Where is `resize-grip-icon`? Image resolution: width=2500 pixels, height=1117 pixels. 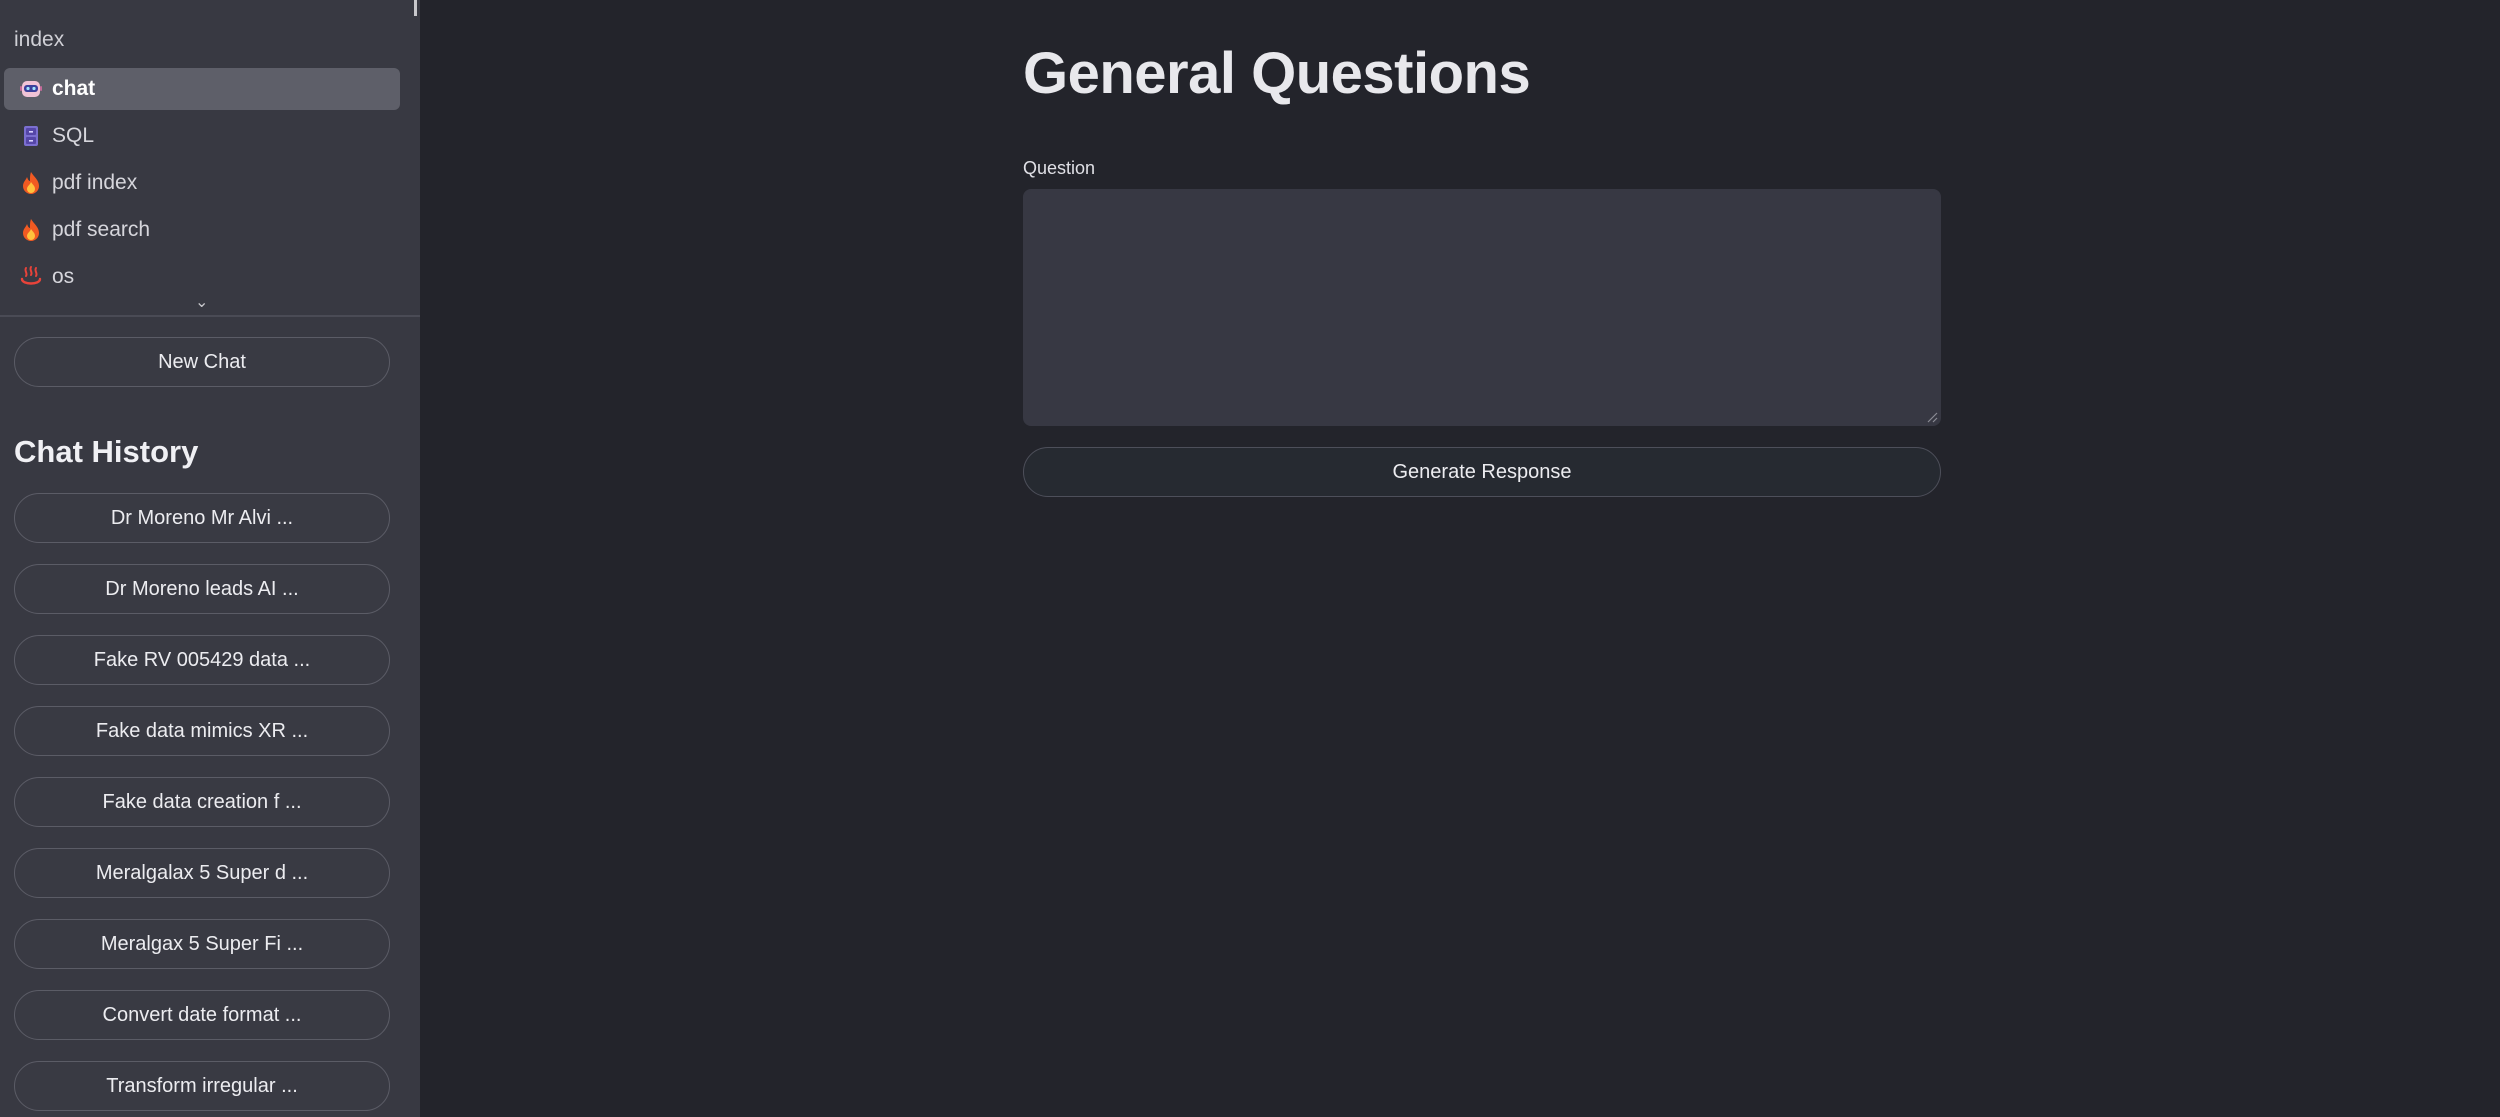
resize-grip-icon is located at coordinates (1932, 417).